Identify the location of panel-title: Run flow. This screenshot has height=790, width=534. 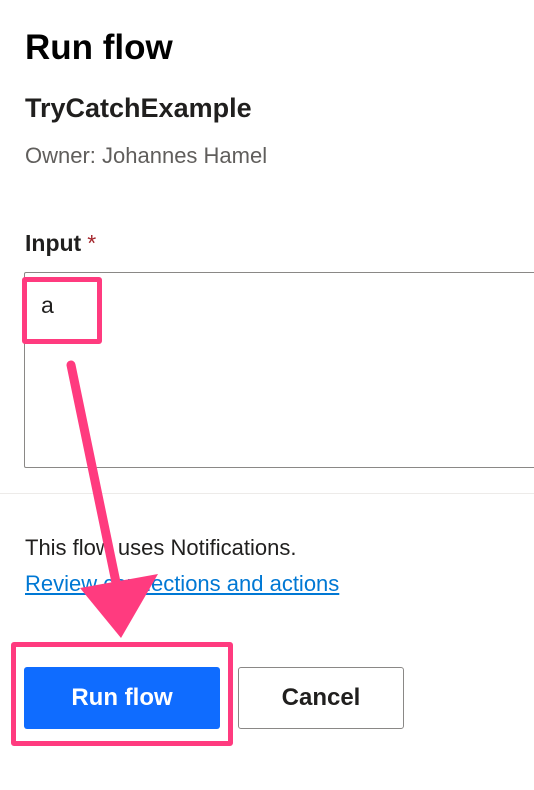
(99, 47).